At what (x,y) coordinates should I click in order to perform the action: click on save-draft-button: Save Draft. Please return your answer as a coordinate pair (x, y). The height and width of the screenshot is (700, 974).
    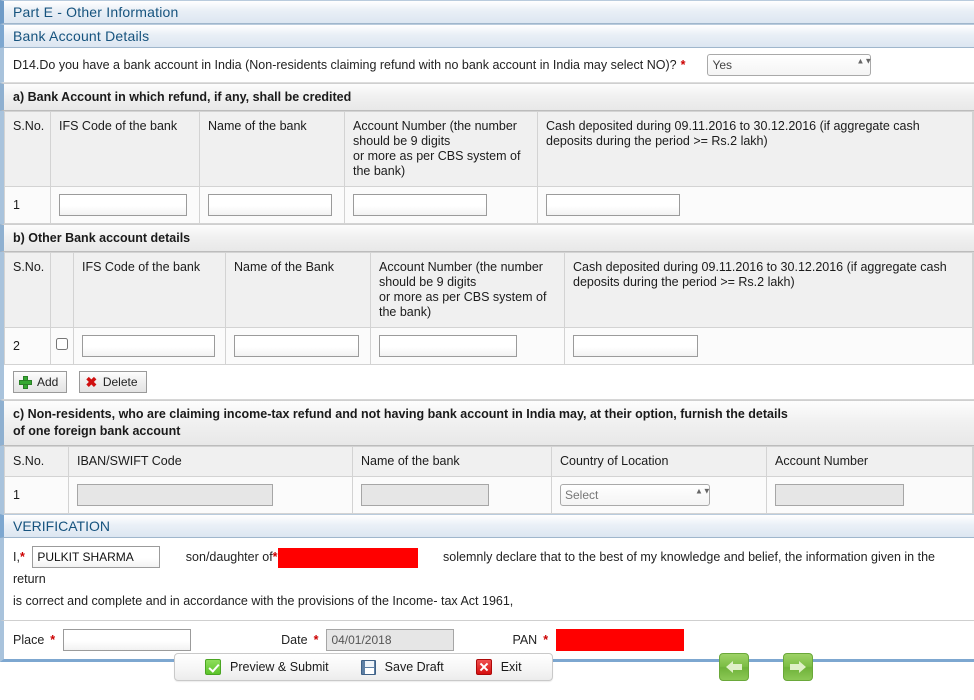
    Looking at the image, I should click on (402, 667).